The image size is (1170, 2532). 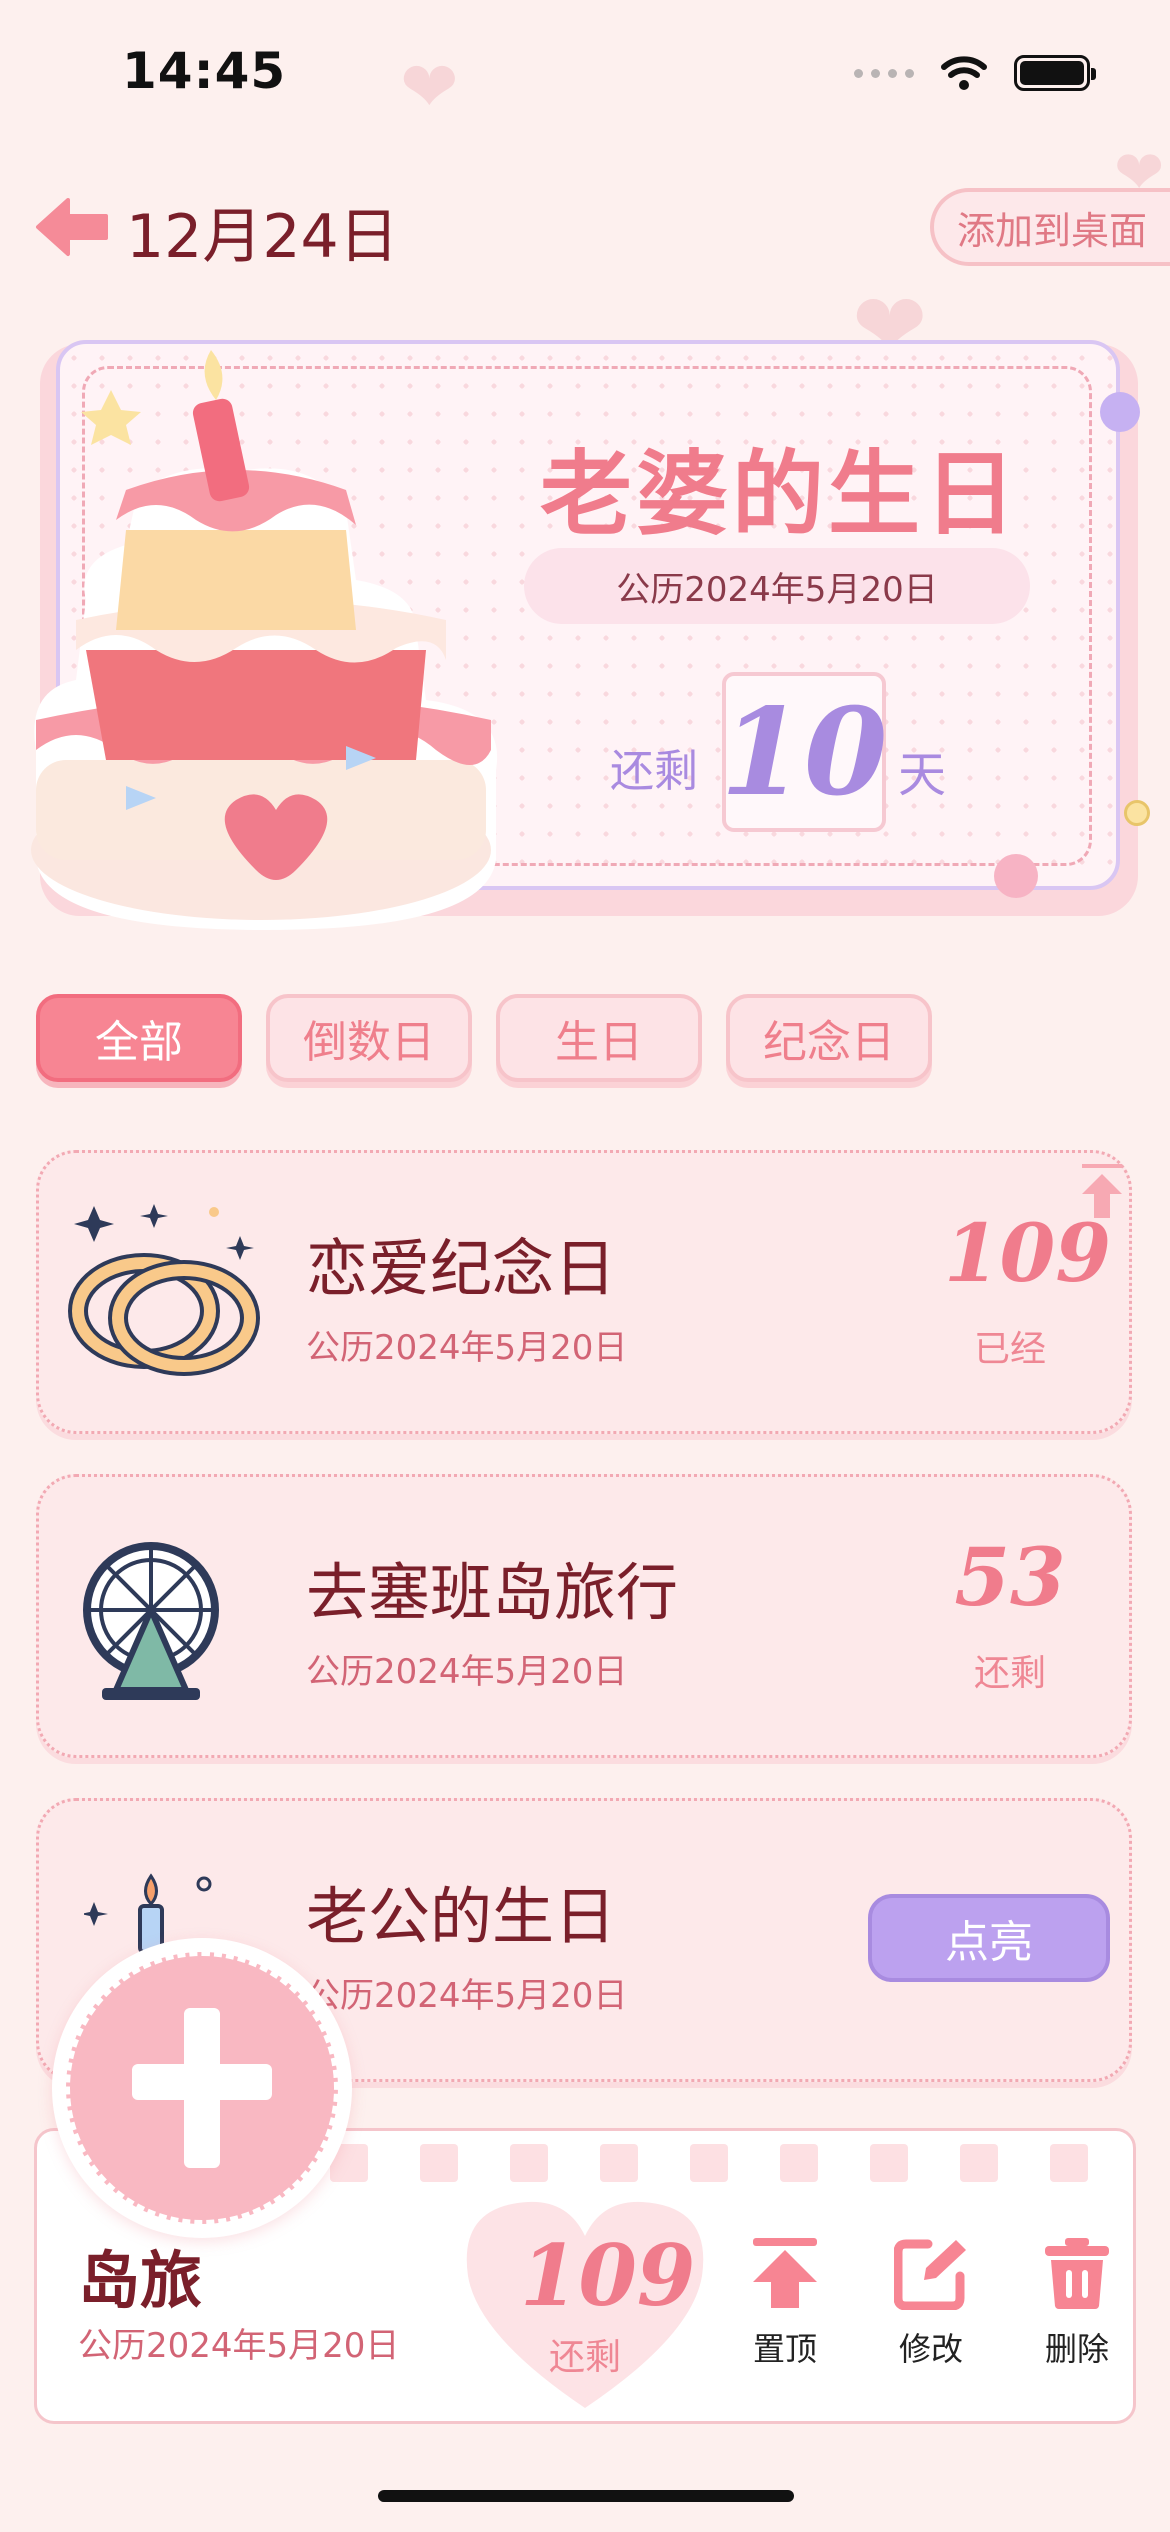 I want to click on signal-dots-icon, so click(x=884, y=73).